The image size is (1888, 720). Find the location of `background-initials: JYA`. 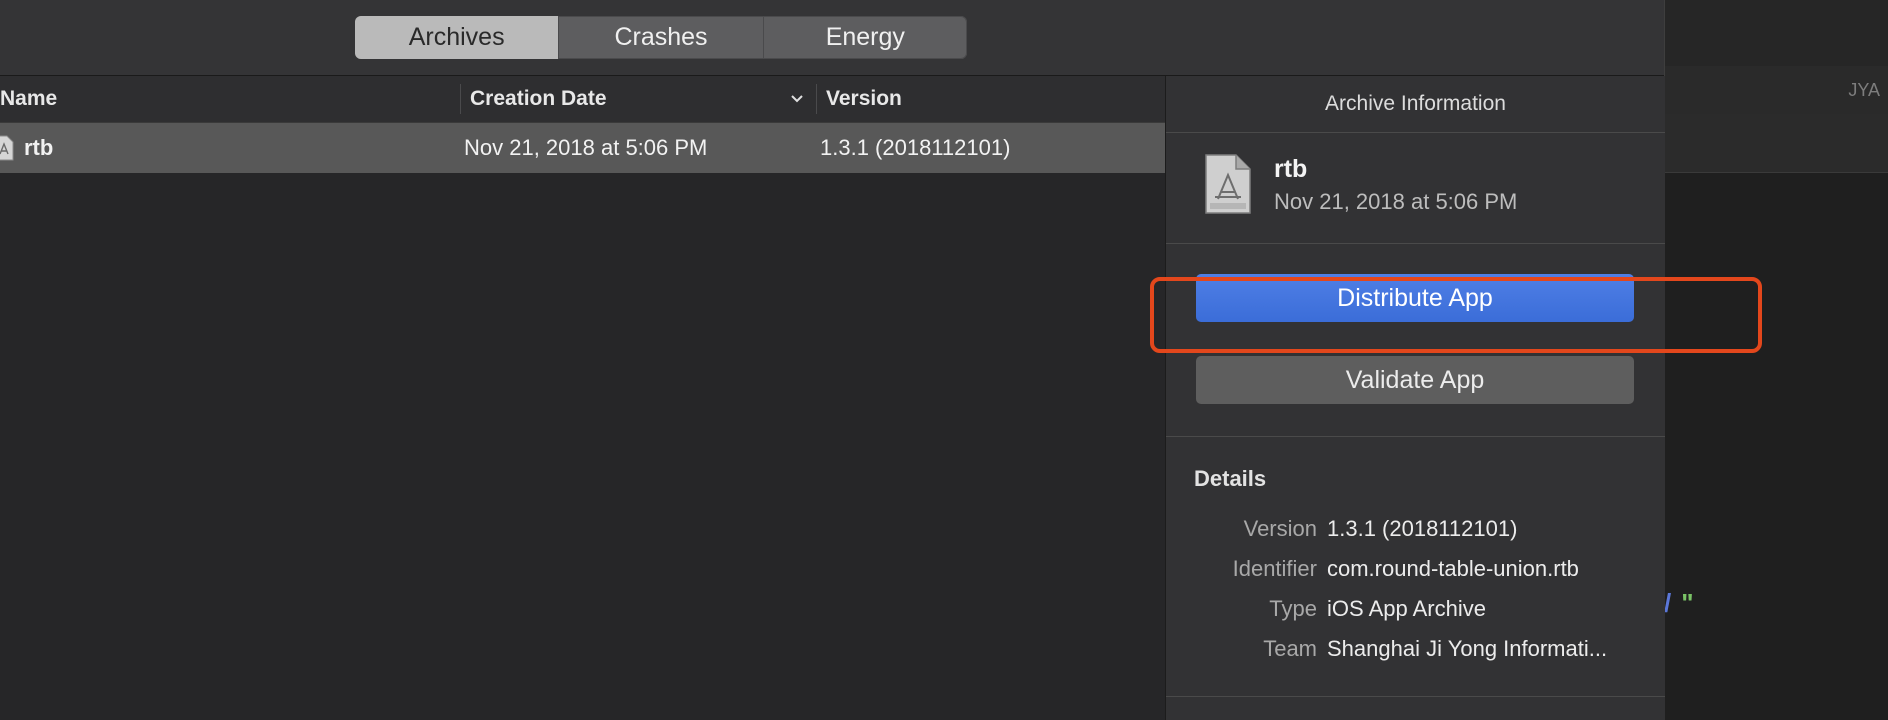

background-initials: JYA is located at coordinates (1864, 90).